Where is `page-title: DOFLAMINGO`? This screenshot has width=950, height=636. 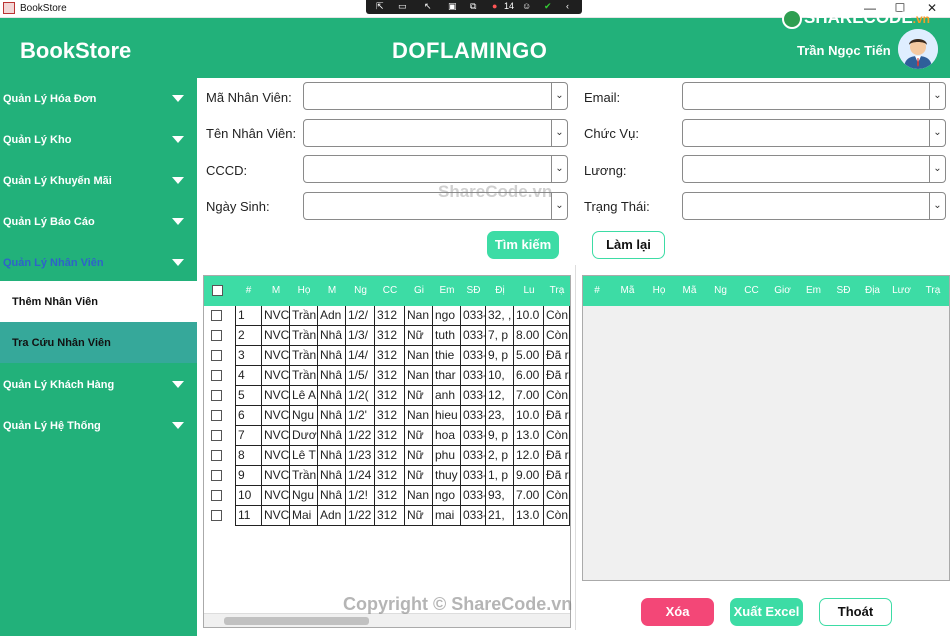 page-title: DOFLAMINGO is located at coordinates (470, 50).